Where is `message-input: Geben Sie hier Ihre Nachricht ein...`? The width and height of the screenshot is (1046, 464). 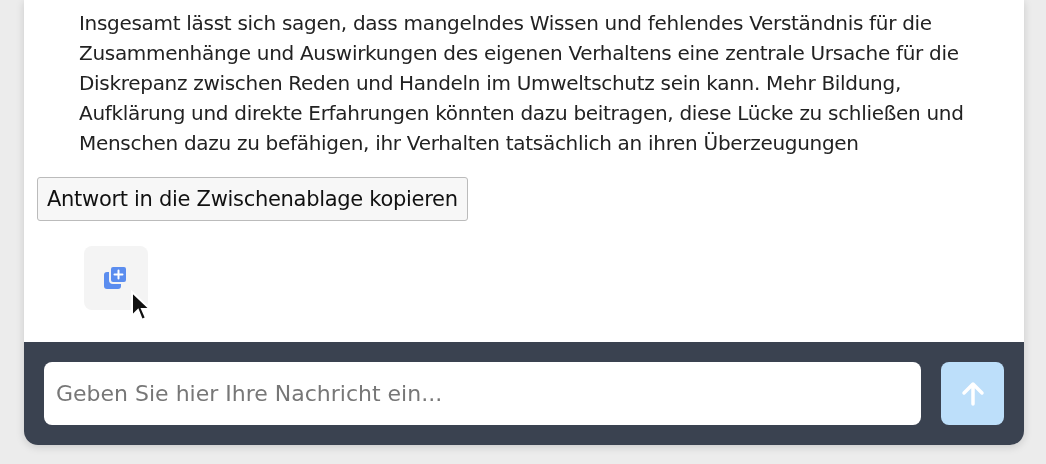 message-input: Geben Sie hier Ihre Nachricht ein... is located at coordinates (482, 393).